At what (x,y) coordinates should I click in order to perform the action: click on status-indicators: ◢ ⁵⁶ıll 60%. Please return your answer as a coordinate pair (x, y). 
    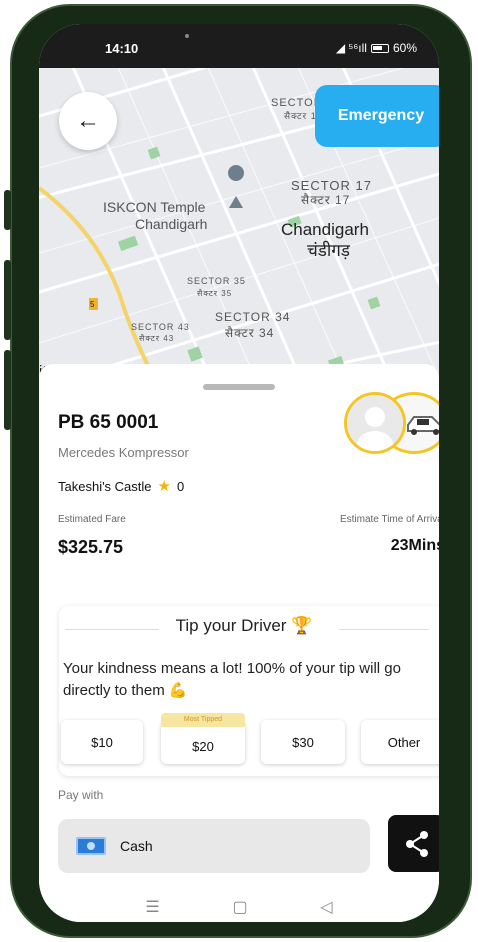
    Looking at the image, I should click on (376, 48).